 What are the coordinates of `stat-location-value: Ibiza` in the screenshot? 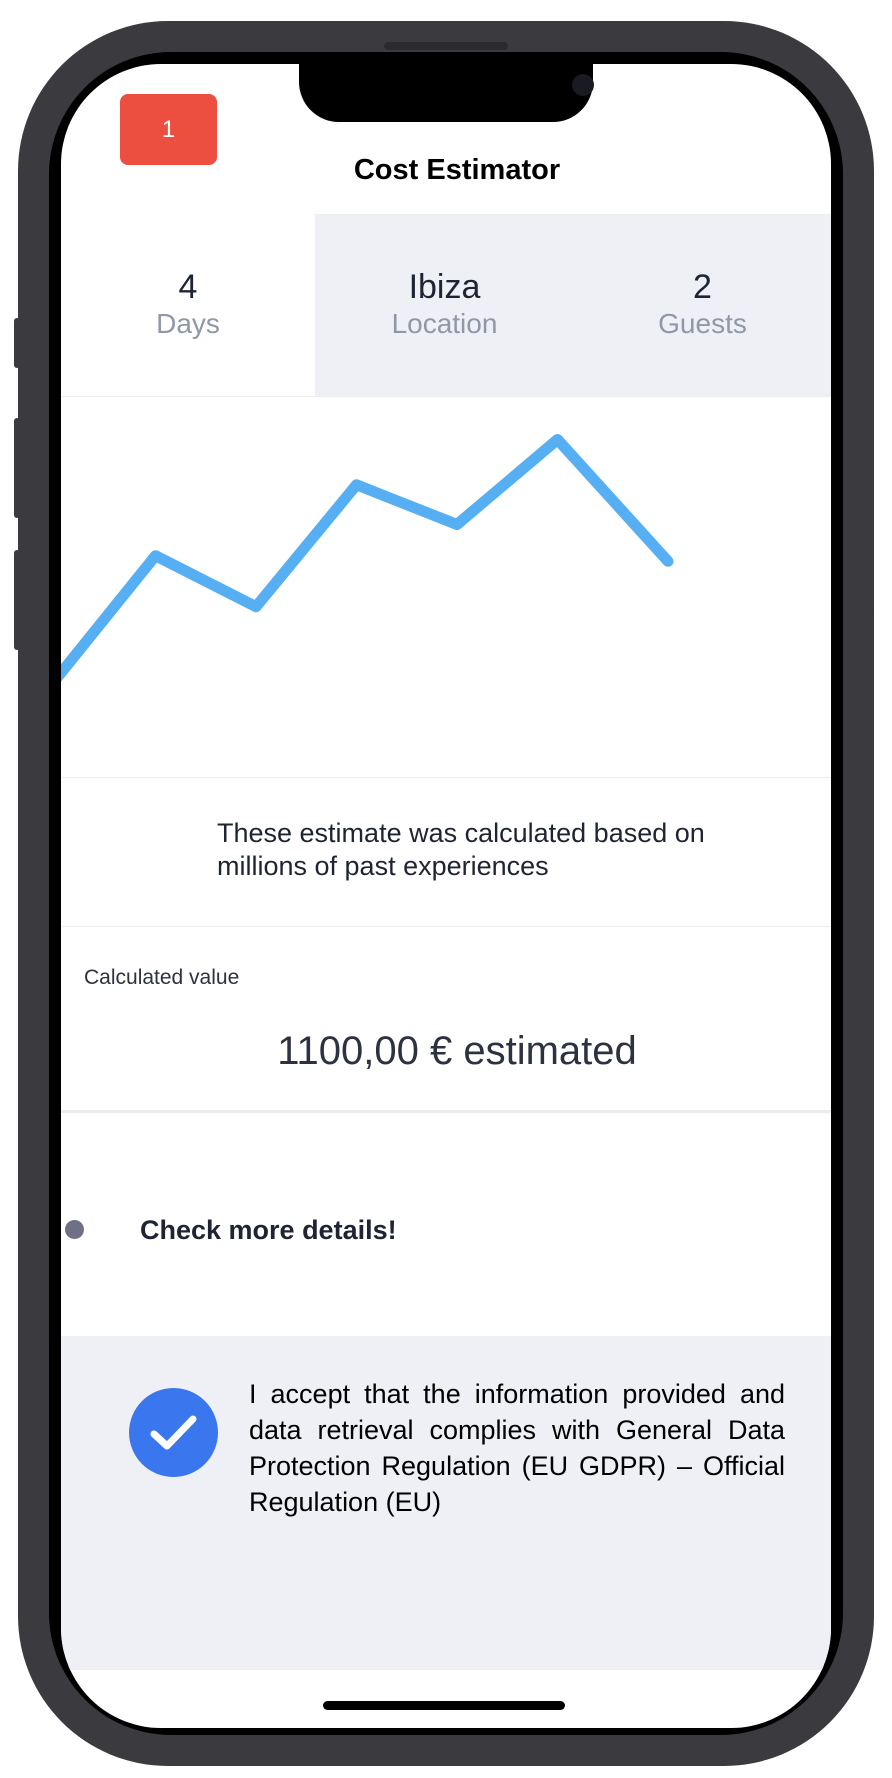 It's located at (444, 287).